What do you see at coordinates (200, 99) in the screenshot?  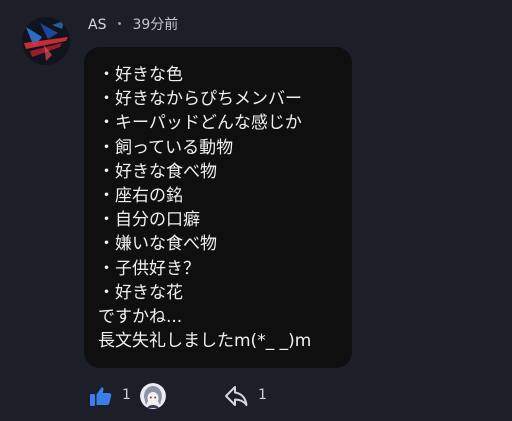 I see `comment-line: ・好きなからぴちメンバー` at bounding box center [200, 99].